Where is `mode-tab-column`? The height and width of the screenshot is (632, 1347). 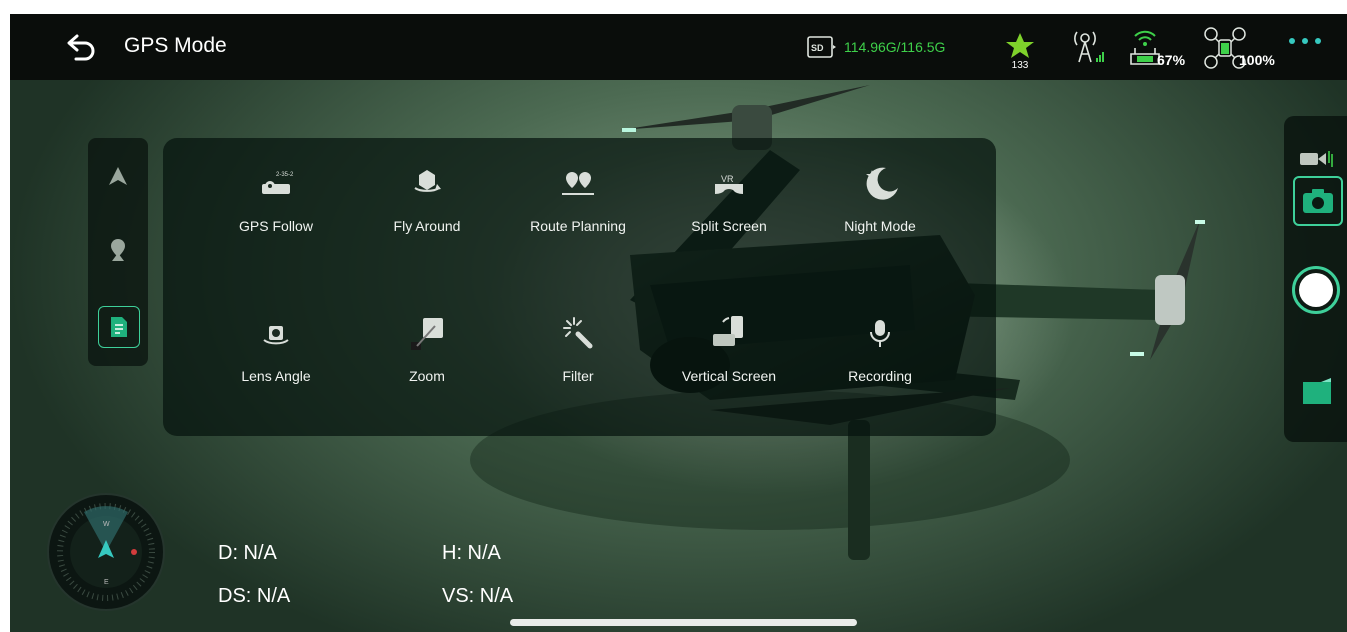 mode-tab-column is located at coordinates (118, 252).